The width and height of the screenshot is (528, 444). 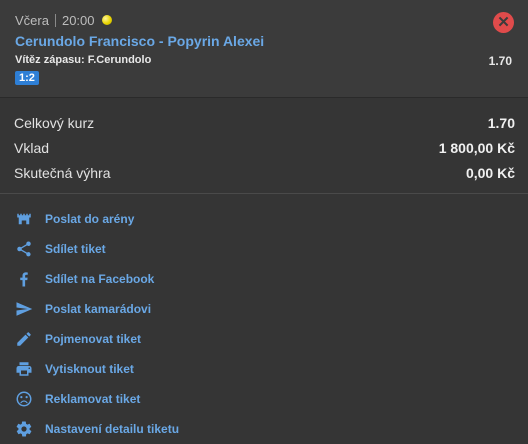 I want to click on summary-row-total-odds: Celkový kurz 1.70, so click(x=264, y=127).